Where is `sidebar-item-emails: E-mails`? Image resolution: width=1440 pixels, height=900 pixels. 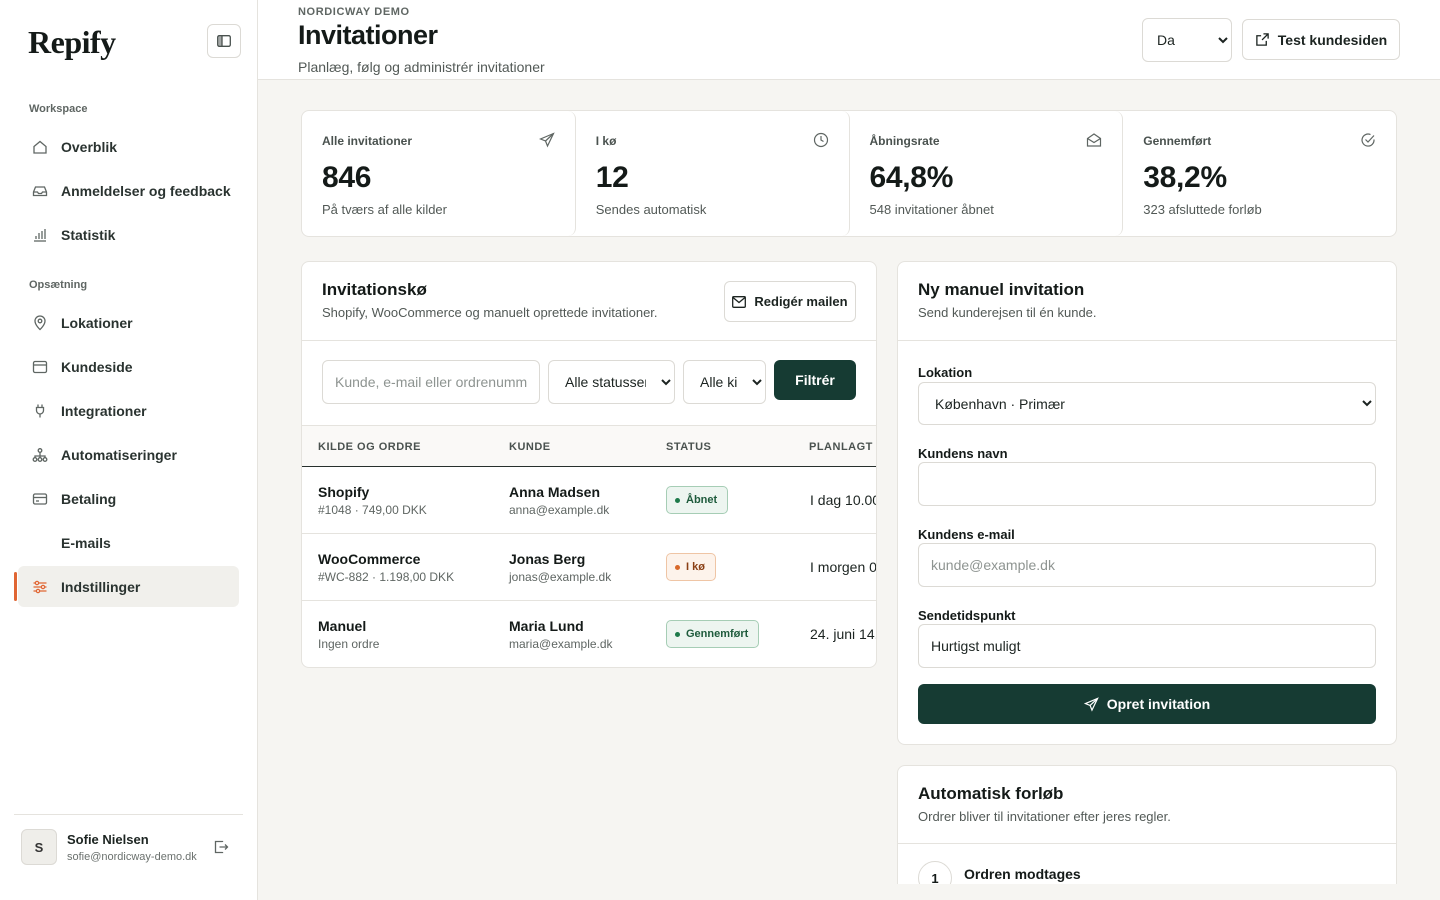
sidebar-item-emails: E-mails is located at coordinates (128, 542).